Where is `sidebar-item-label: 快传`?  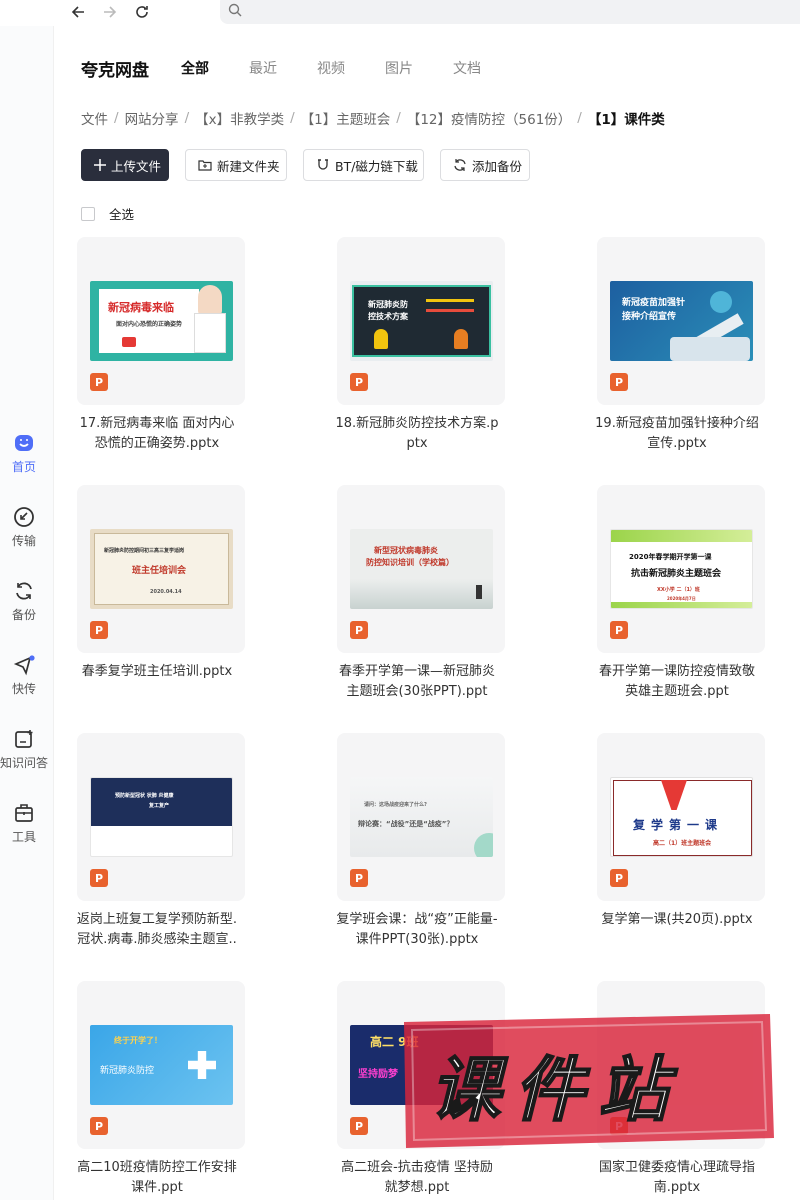
sidebar-item-label: 快传 is located at coordinates (23, 689).